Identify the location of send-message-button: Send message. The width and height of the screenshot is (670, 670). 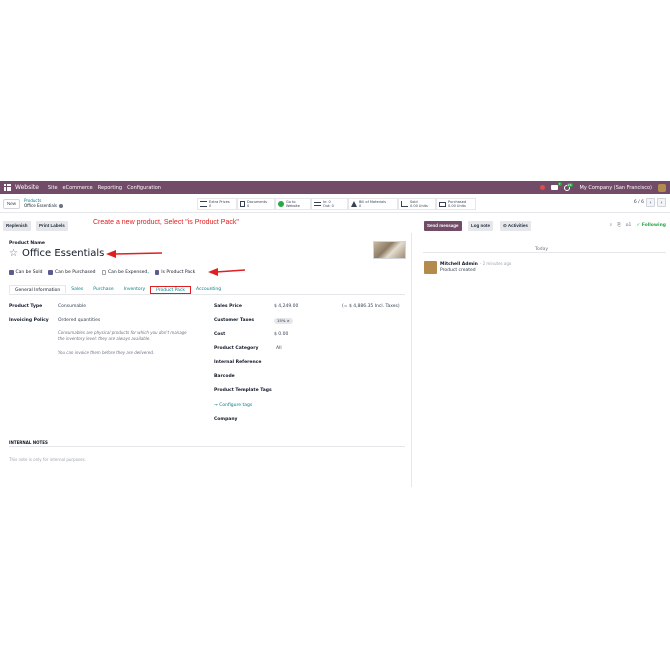
(443, 226).